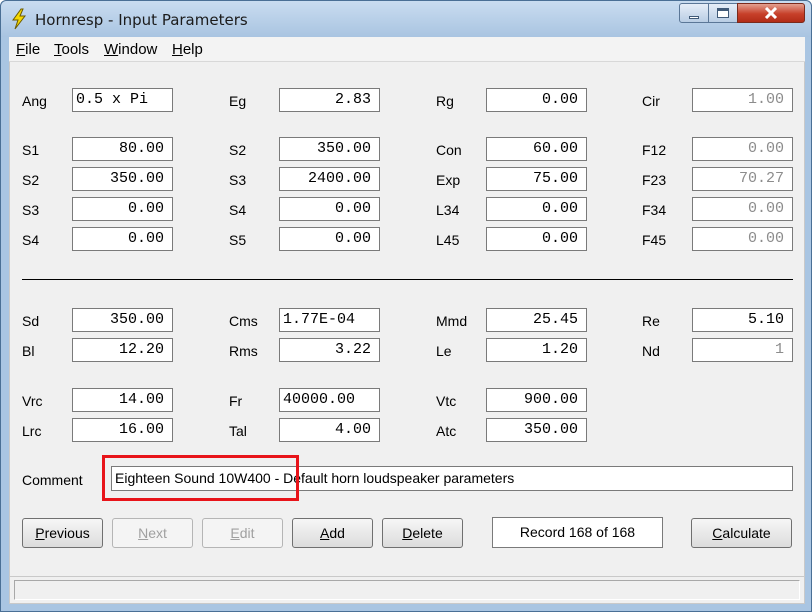 Image resolution: width=812 pixels, height=612 pixels. Describe the element at coordinates (329, 350) in the screenshot. I see `field-rms: 3.22` at that location.